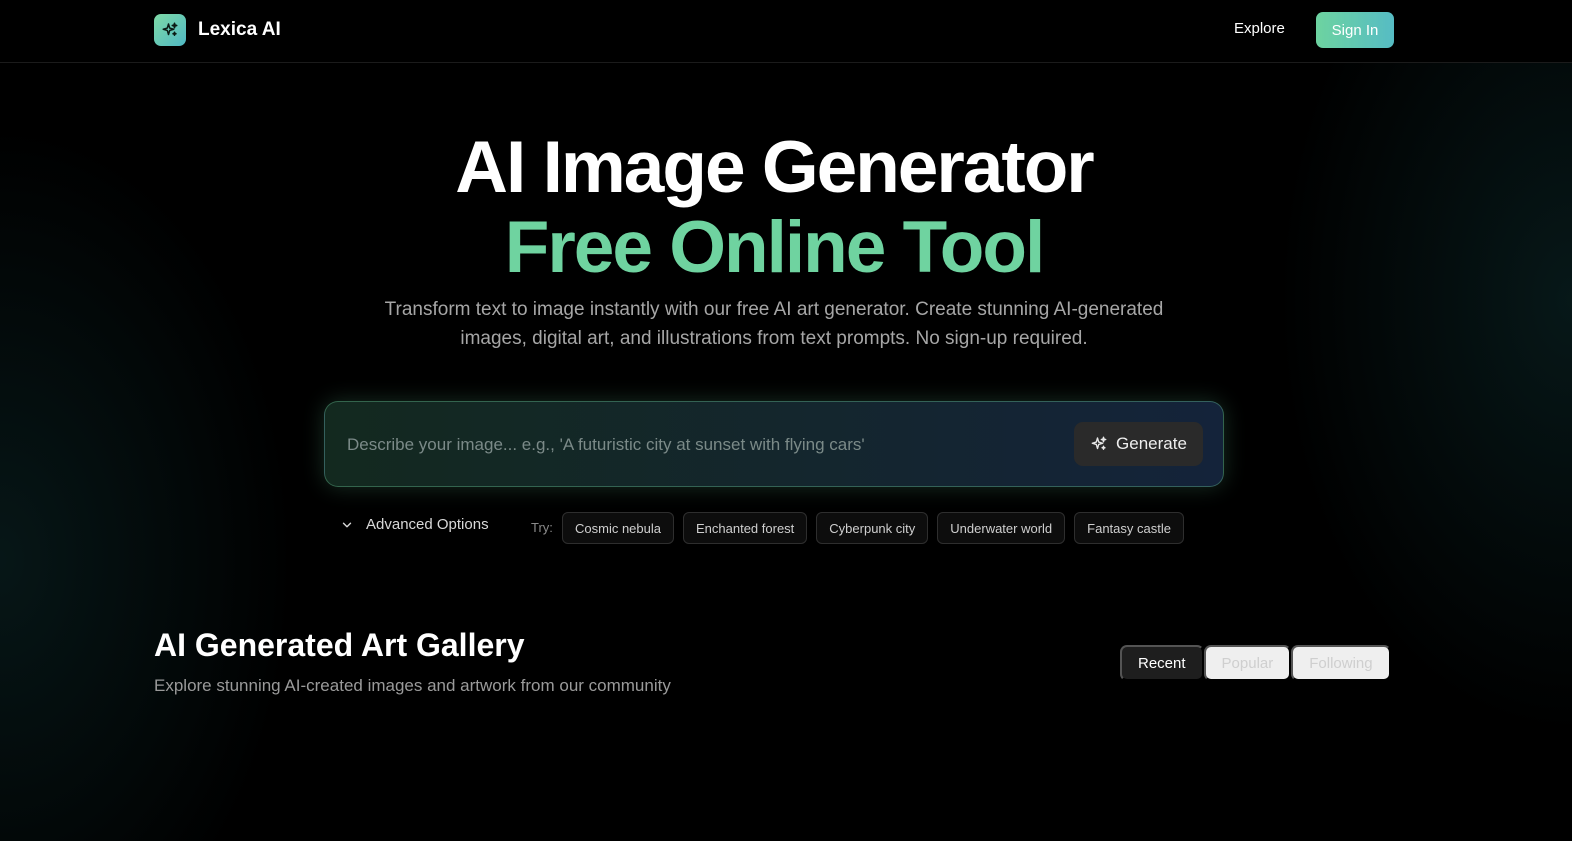 This screenshot has width=1572, height=841. Describe the element at coordinates (239, 29) in the screenshot. I see `brand-name: Lexica AI` at that location.